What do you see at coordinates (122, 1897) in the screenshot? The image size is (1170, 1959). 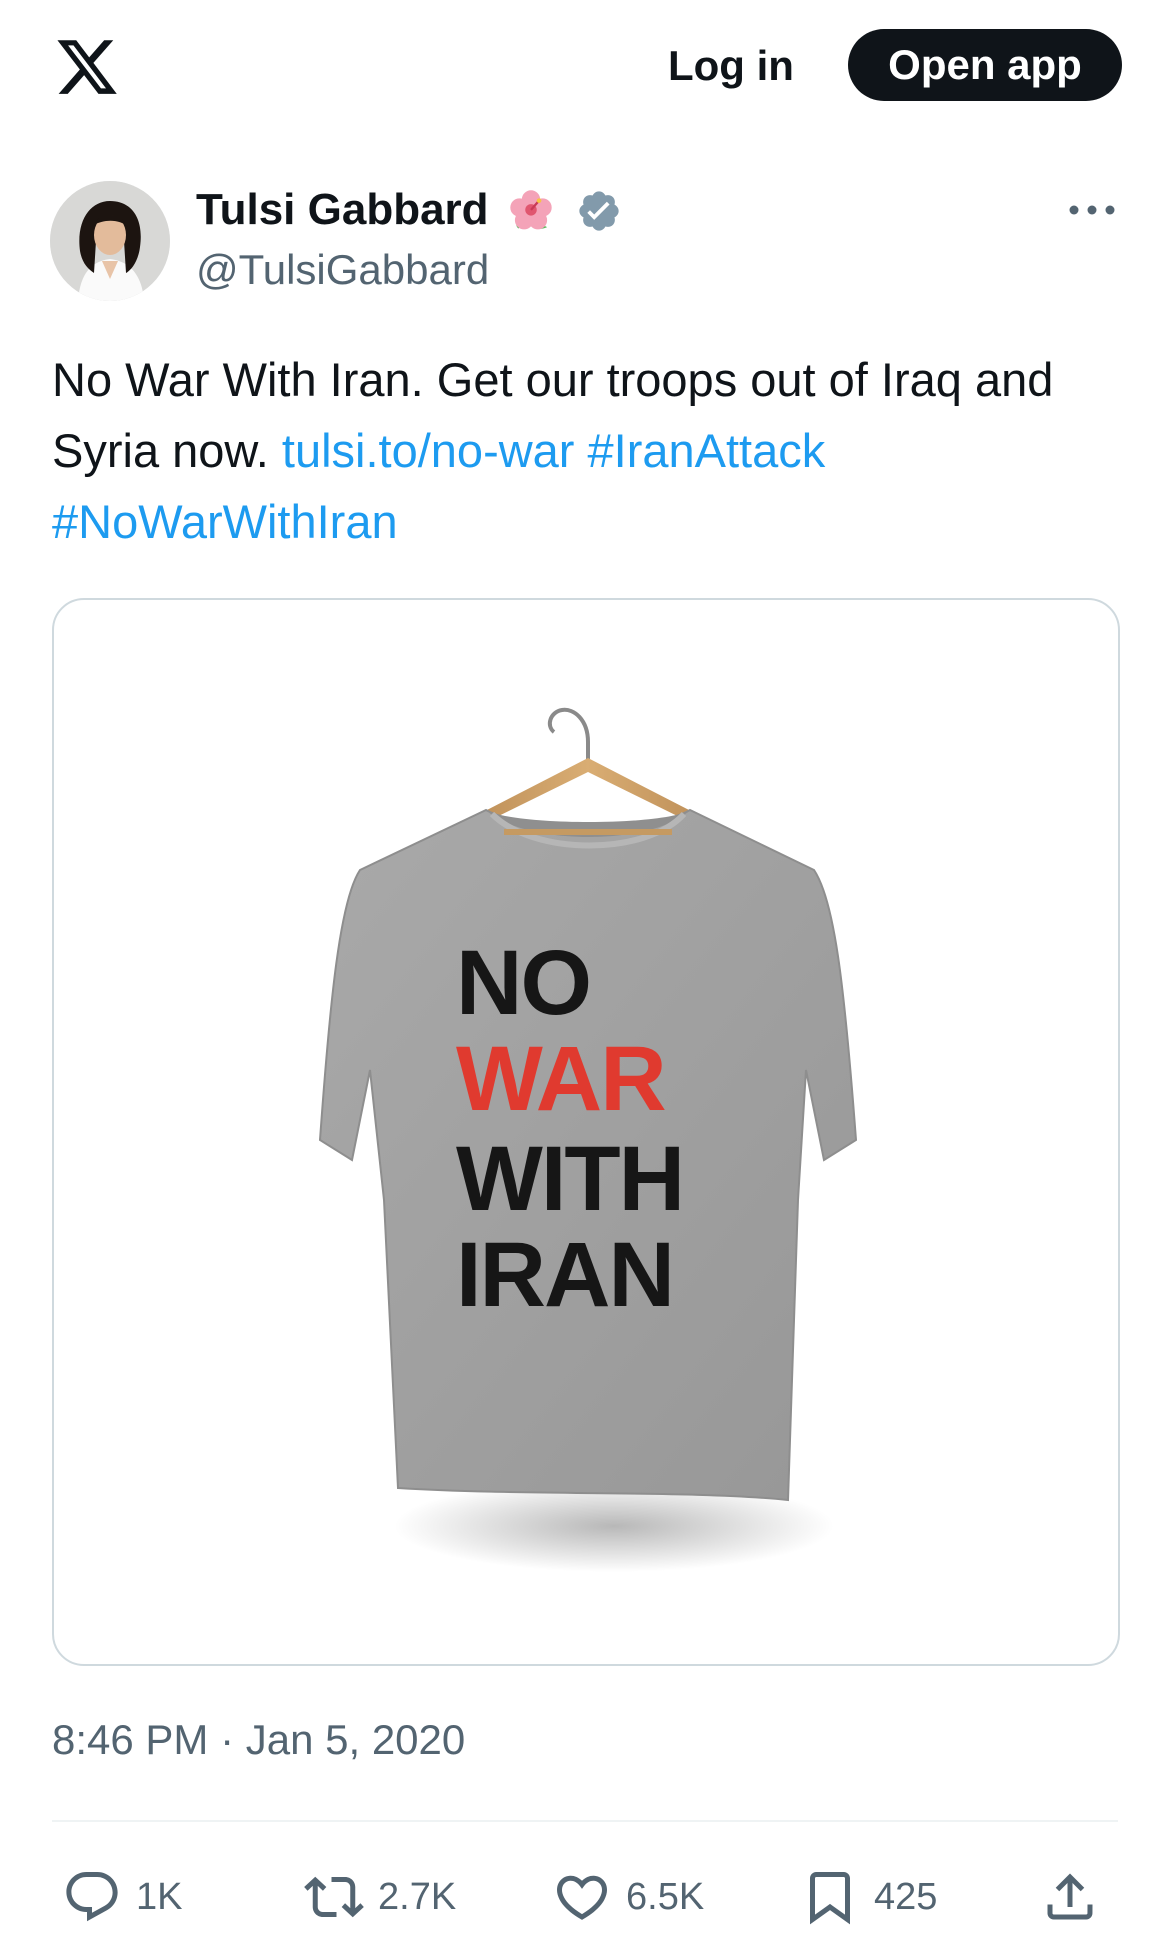 I see `reply-button: 1K` at bounding box center [122, 1897].